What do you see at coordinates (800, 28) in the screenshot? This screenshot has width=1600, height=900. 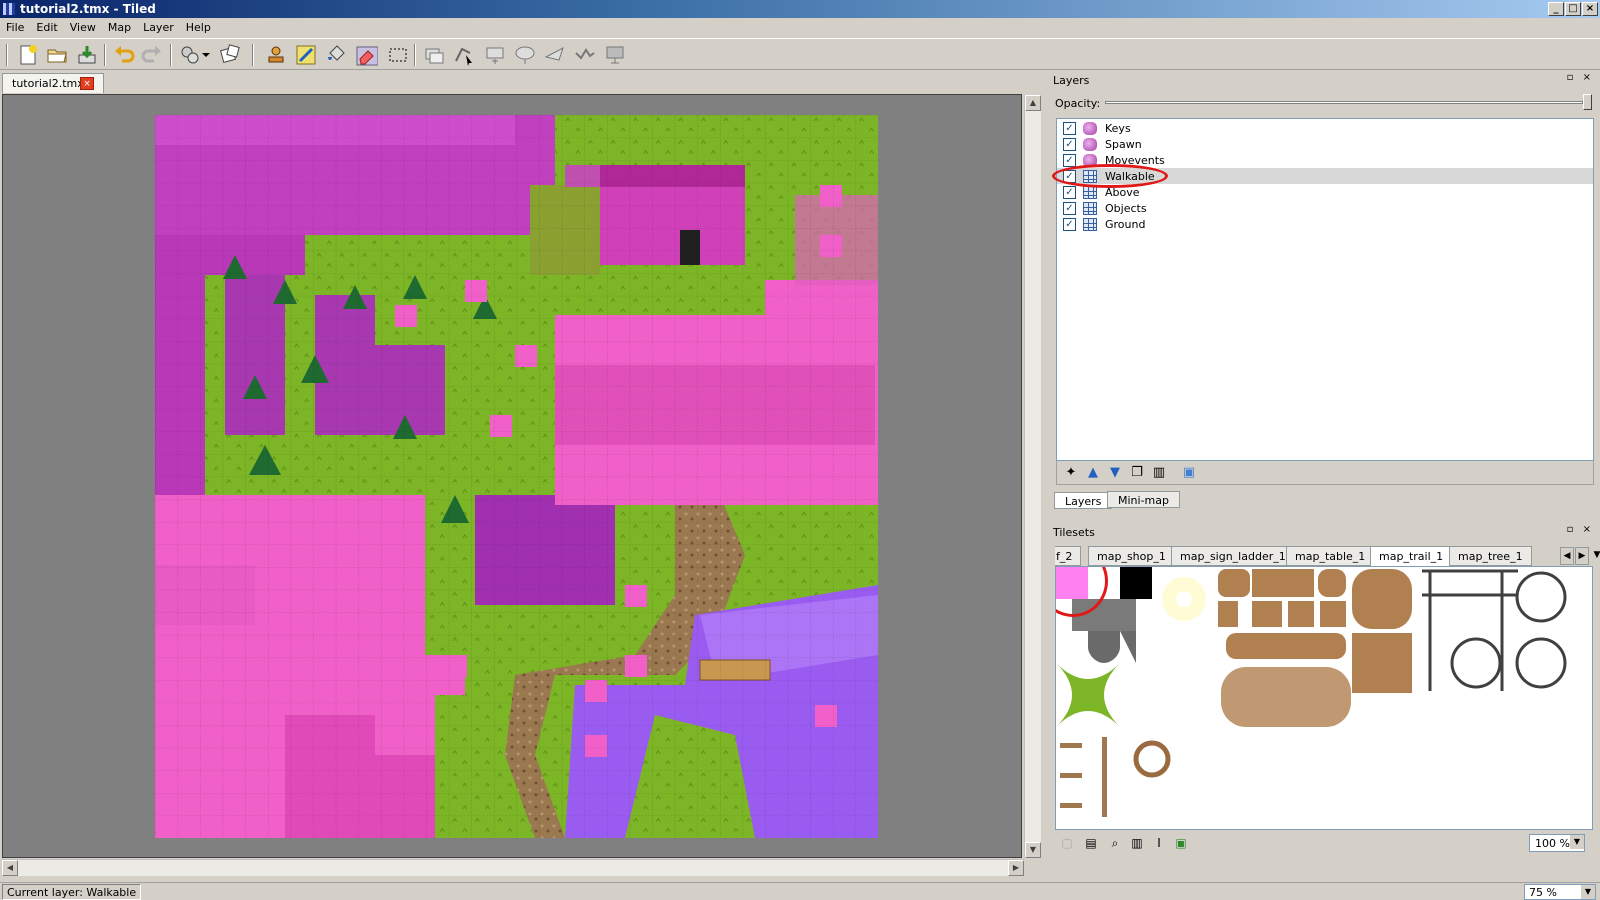 I see `menu-bar: File Edit View Map Layer Help` at bounding box center [800, 28].